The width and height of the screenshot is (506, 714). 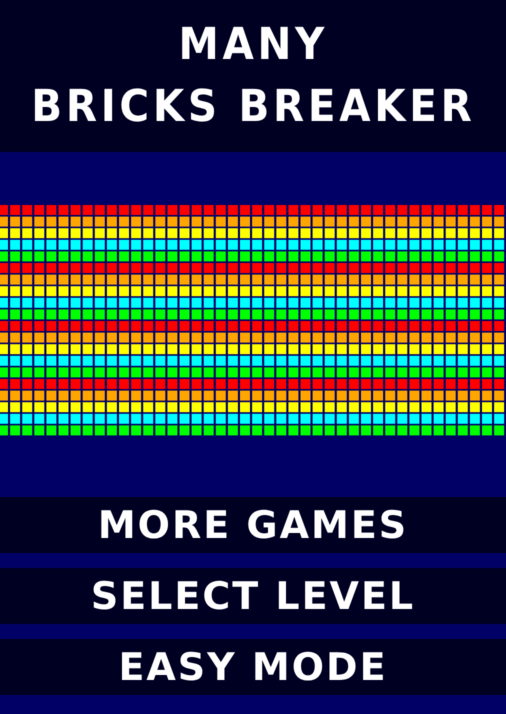 I want to click on menu-button: MORE GAMES, so click(x=253, y=525).